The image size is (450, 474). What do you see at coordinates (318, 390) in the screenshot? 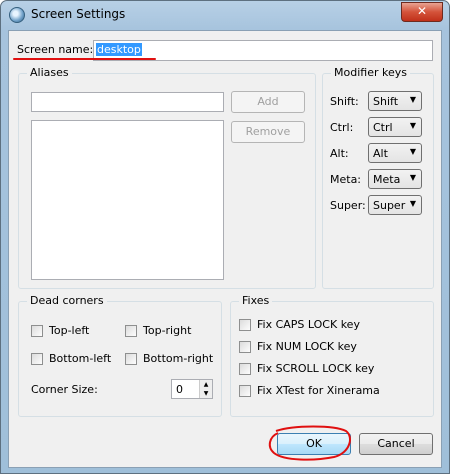
I see `fix-xtest-label: Fix XTest for Xinerama` at bounding box center [318, 390].